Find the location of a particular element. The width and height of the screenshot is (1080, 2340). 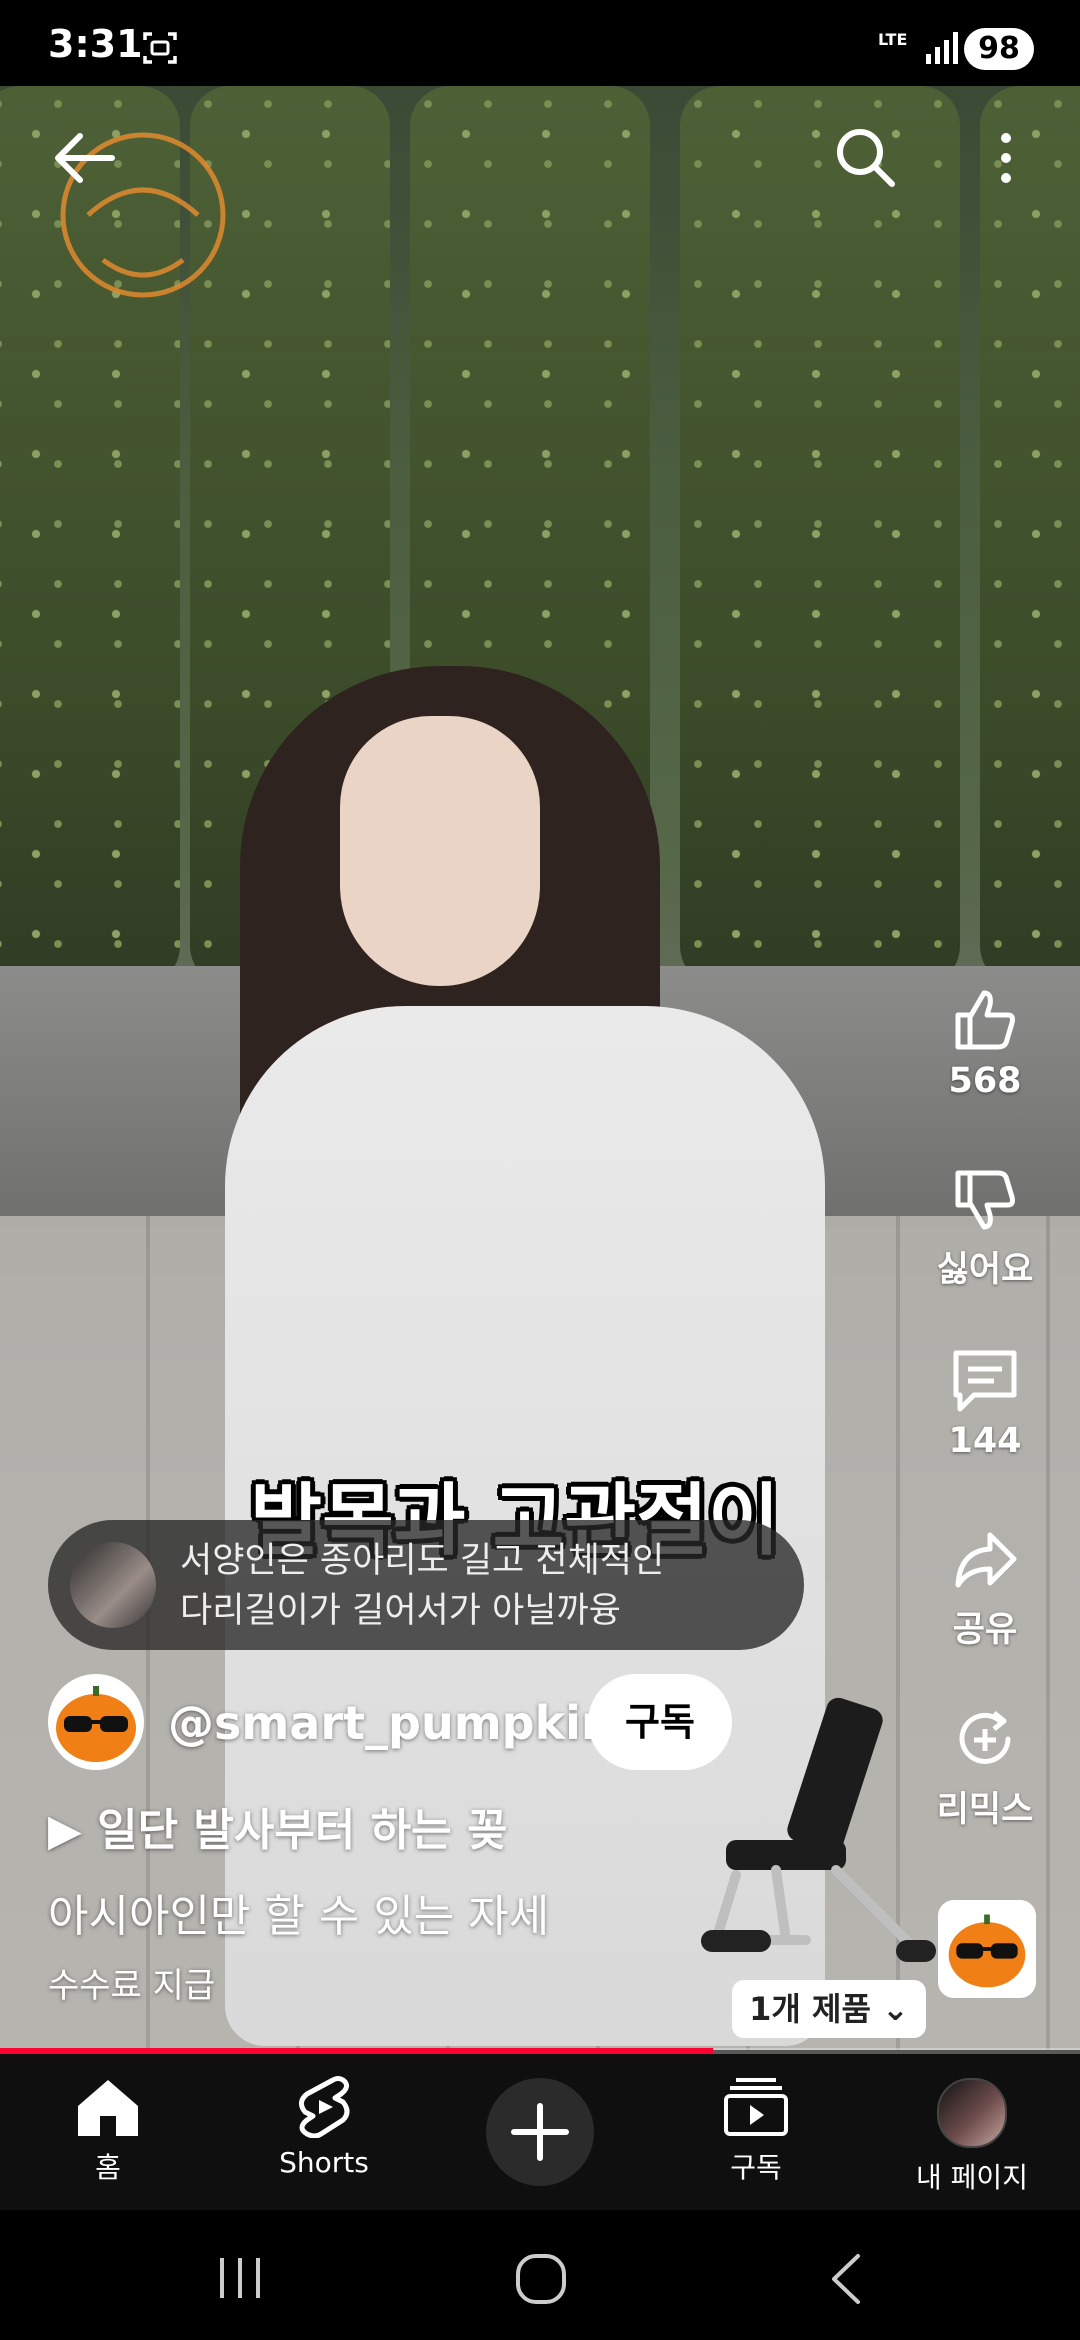

thumbs-up-icon is located at coordinates (985, 1020).